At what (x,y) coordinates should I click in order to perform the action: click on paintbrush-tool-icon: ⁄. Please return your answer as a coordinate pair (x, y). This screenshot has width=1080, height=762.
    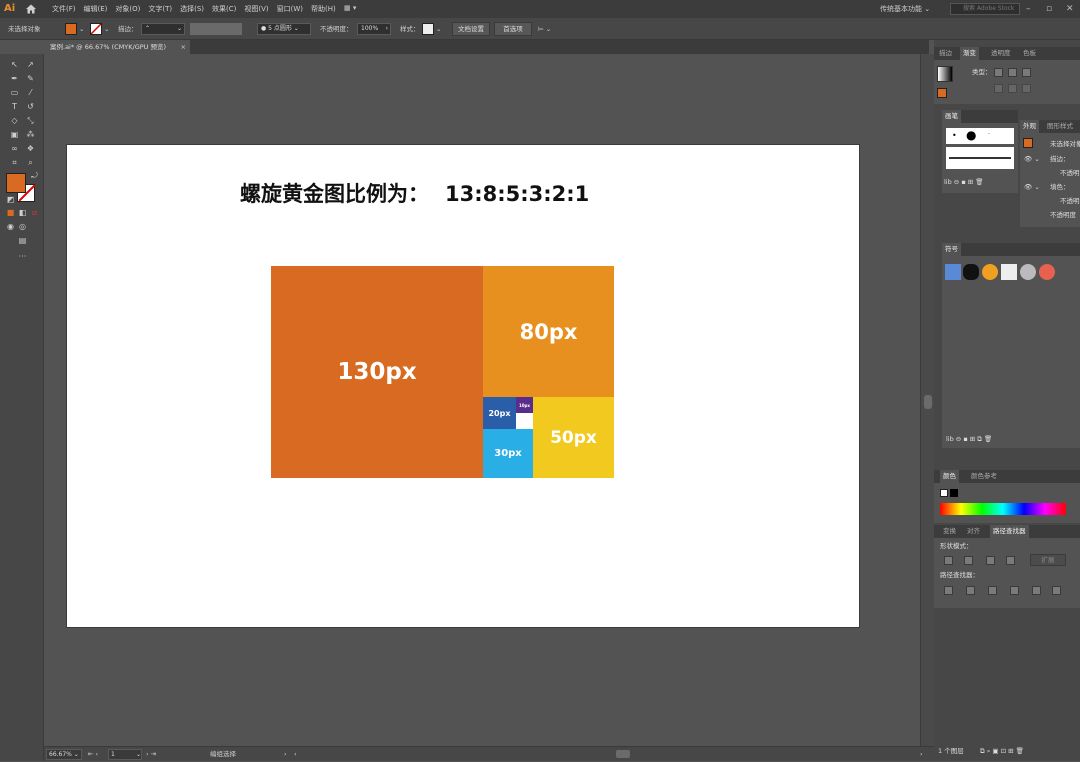
    Looking at the image, I should click on (30, 92).